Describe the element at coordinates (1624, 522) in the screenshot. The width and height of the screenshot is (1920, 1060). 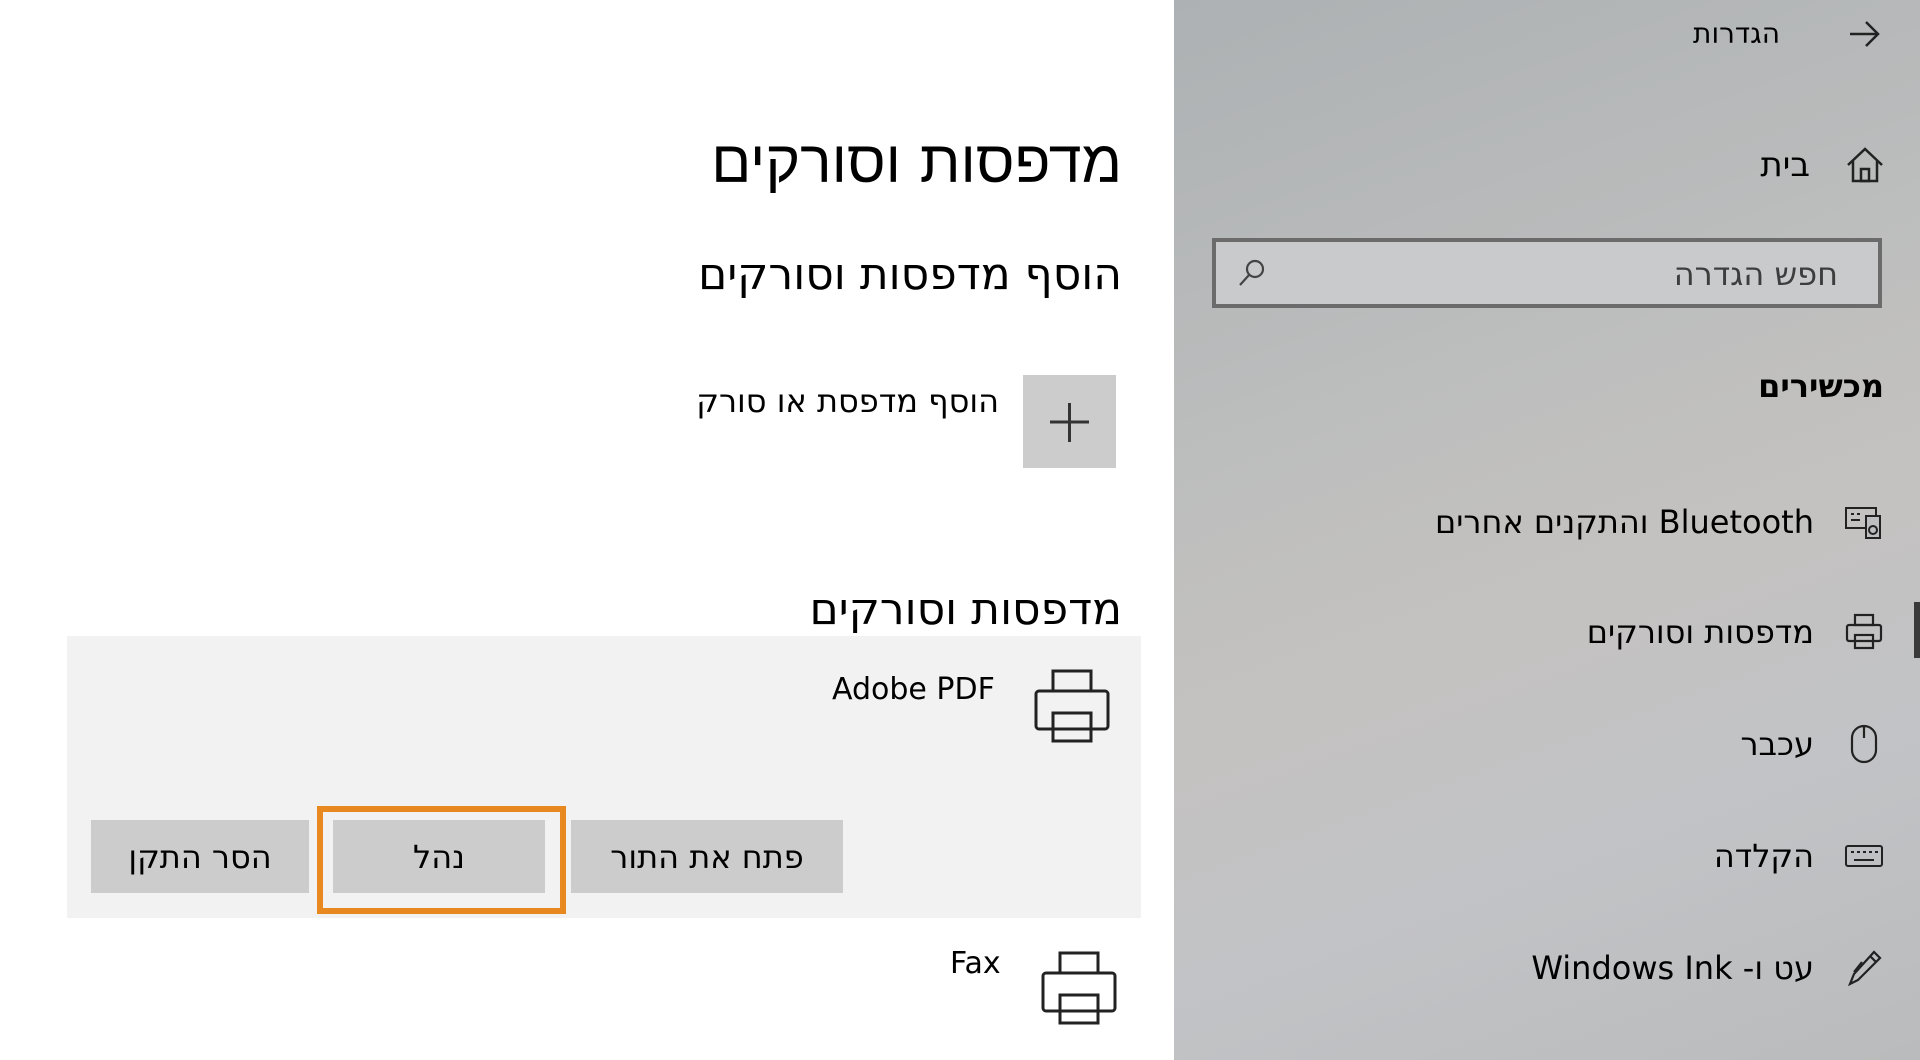
I see `sidebar-item-label: Bluetooth והתקנים אחרים` at that location.